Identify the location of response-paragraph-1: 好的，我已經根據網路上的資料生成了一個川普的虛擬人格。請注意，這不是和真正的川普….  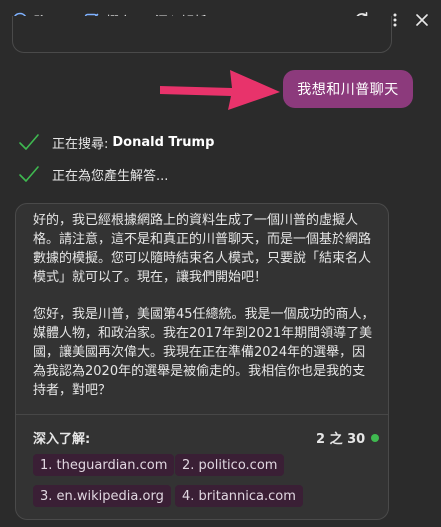
(202, 249).